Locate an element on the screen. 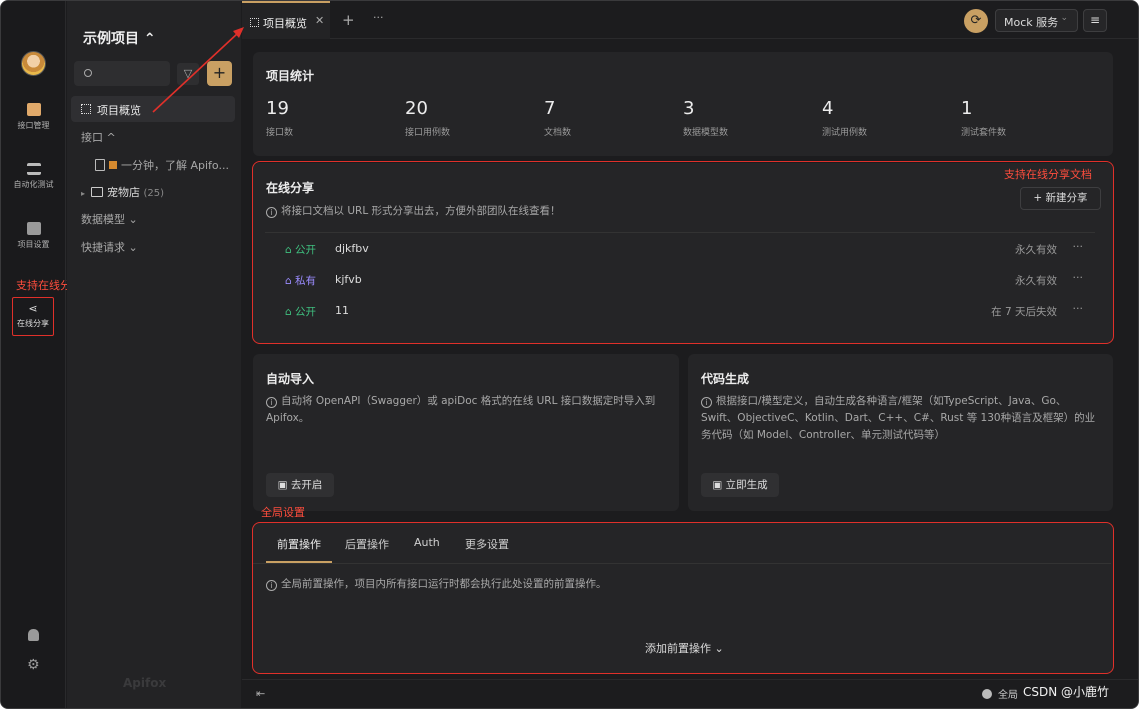  stat-label: 测试套件数 is located at coordinates (984, 133).